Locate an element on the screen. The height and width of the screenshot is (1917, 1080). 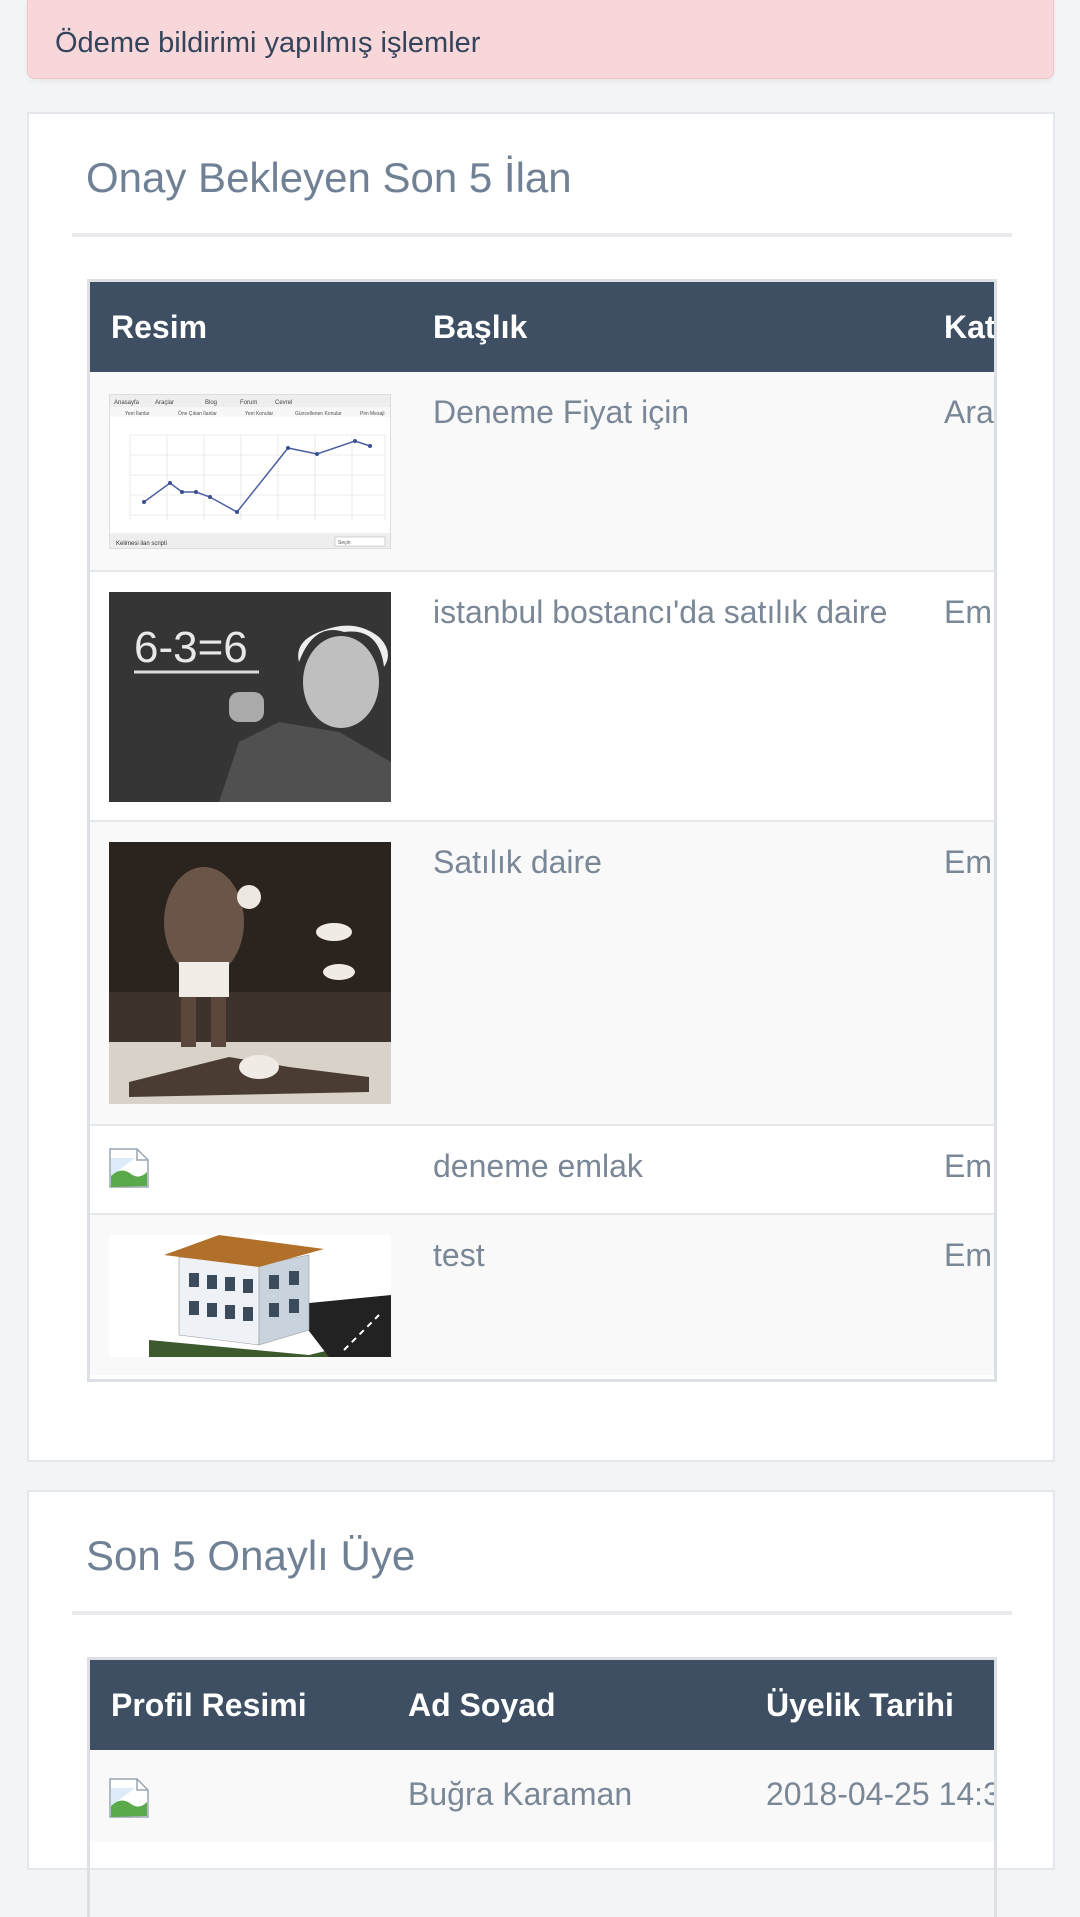
listing-category: Ara is located at coordinates (969, 412).